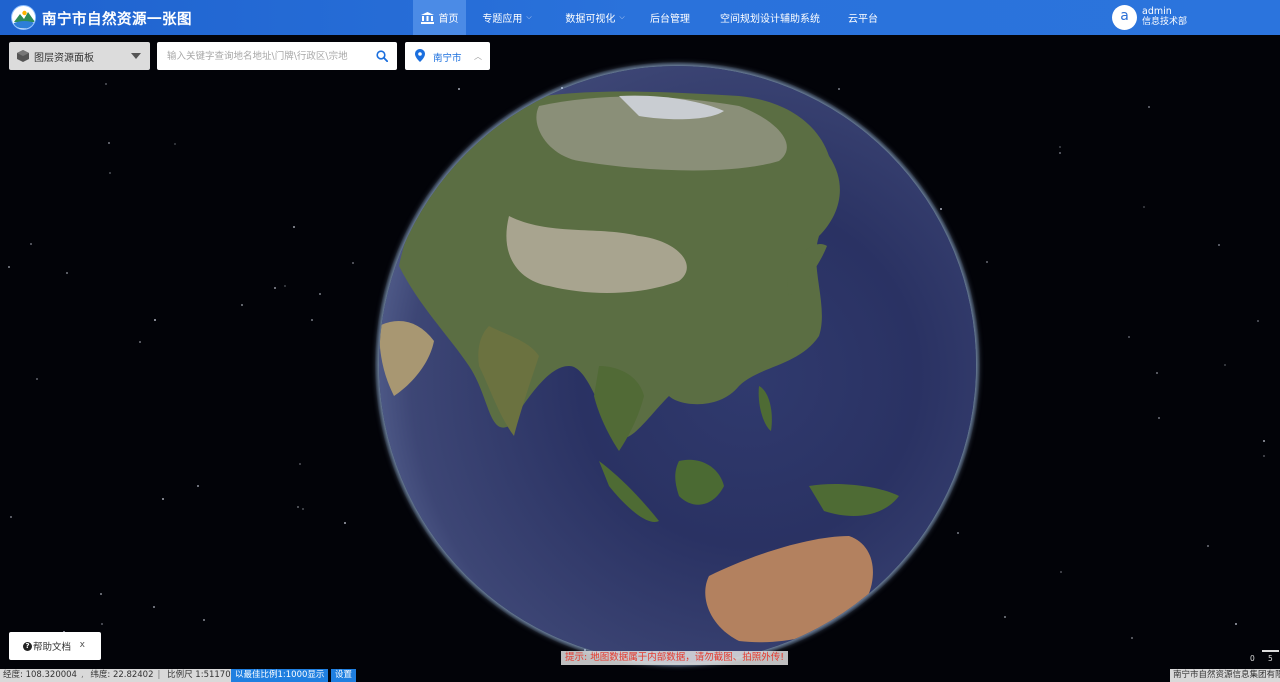 This screenshot has width=1280, height=682. I want to click on caret-down-icon, so click(136, 56).